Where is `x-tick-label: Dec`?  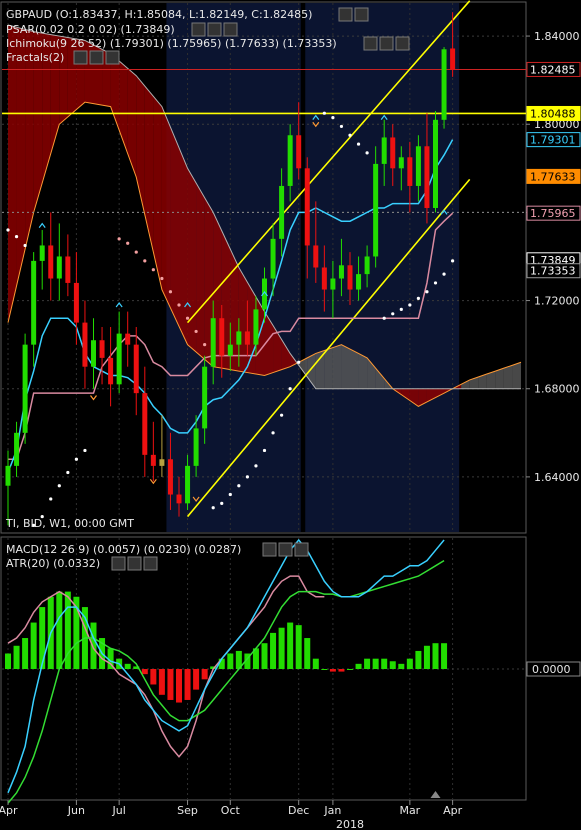 x-tick-label: Dec is located at coordinates (298, 810).